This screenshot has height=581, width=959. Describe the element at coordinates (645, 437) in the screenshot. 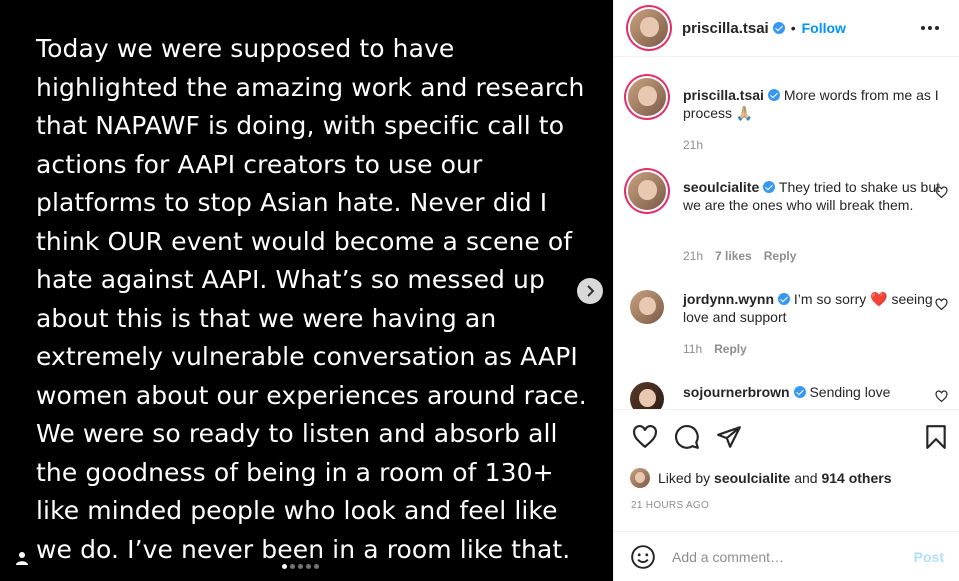

I see `heart-icon` at that location.